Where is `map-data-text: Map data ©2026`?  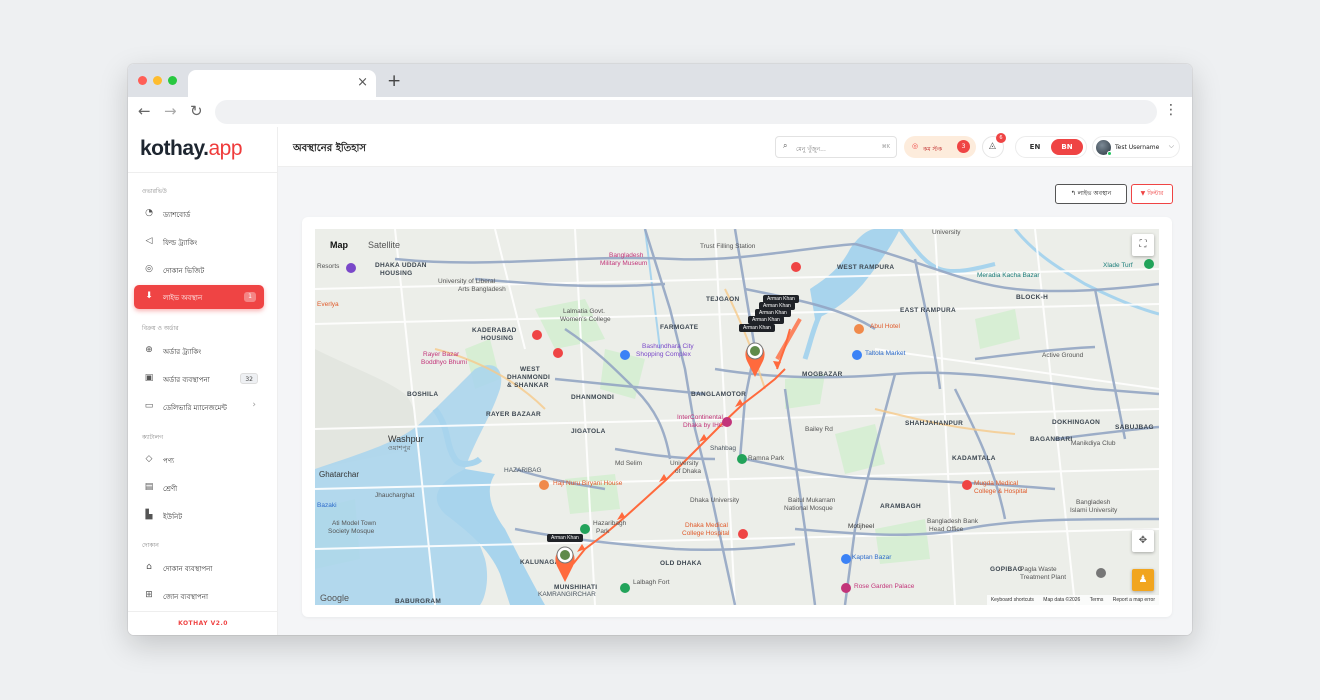 map-data-text: Map data ©2026 is located at coordinates (1062, 600).